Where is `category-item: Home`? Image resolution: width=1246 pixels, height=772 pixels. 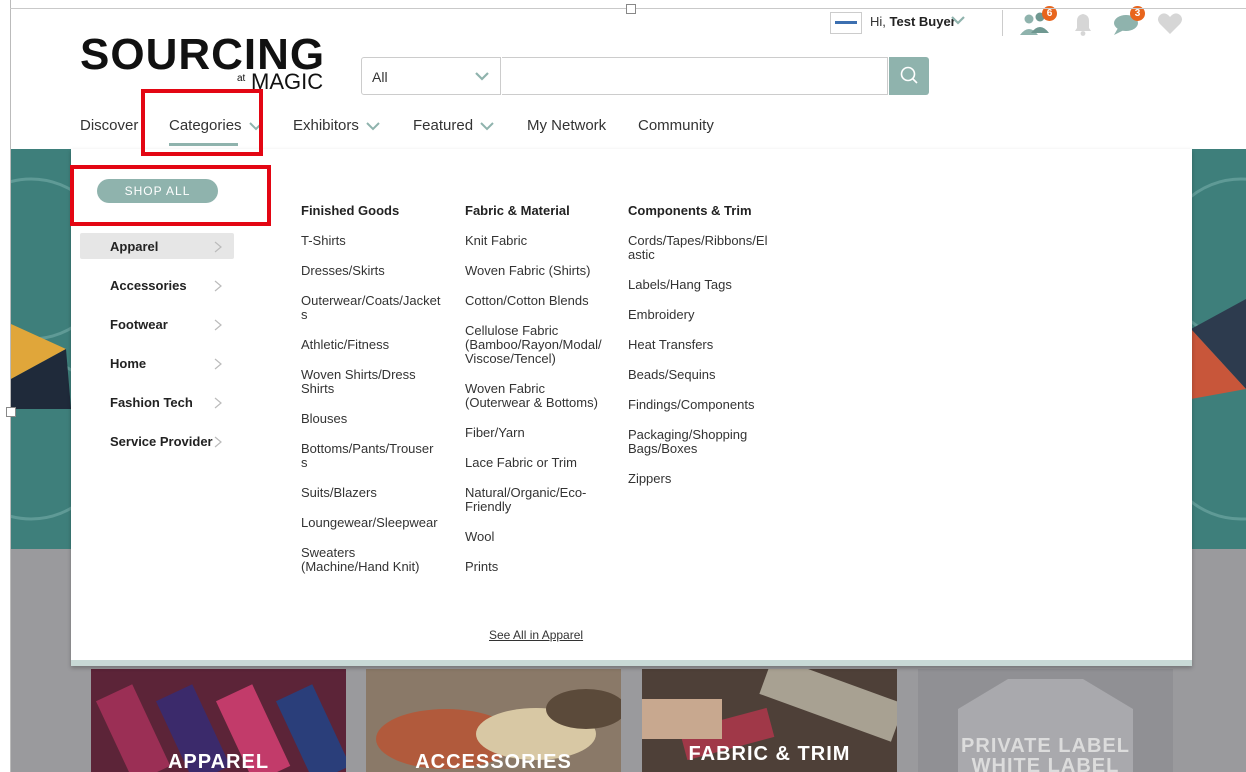
category-item: Home is located at coordinates (157, 363).